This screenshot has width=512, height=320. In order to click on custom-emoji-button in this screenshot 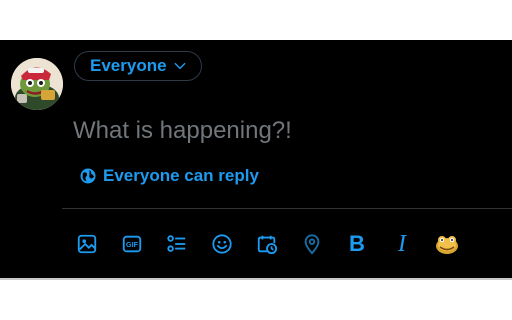, I will do `click(447, 244)`.